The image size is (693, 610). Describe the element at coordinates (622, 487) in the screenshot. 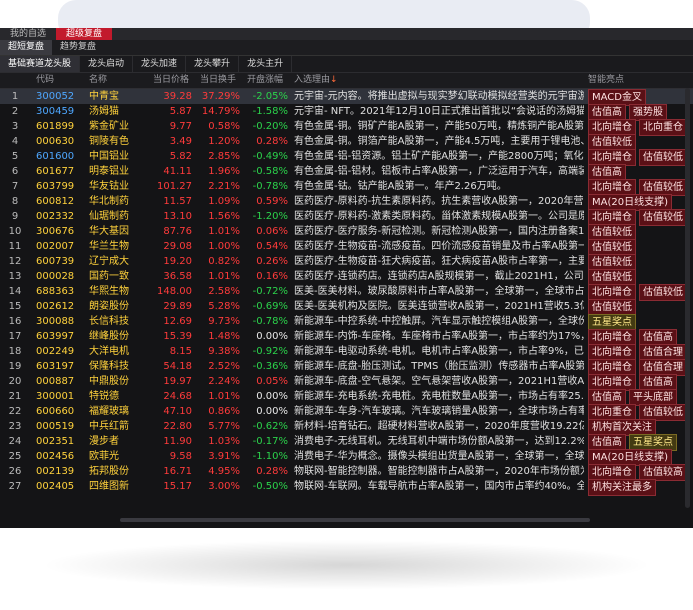

I see `highlight-tag: 机构关注最多` at that location.